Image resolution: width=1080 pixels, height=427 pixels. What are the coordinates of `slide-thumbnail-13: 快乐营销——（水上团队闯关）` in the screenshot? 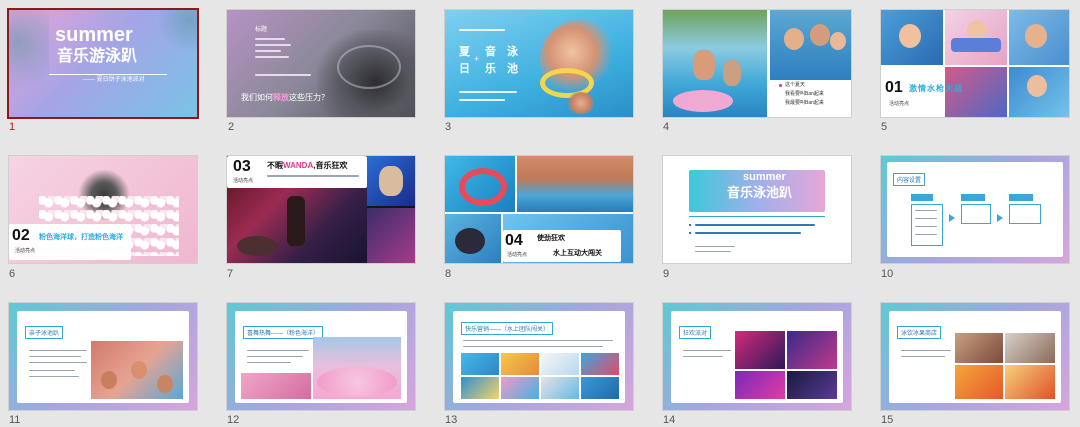 It's located at (539, 356).